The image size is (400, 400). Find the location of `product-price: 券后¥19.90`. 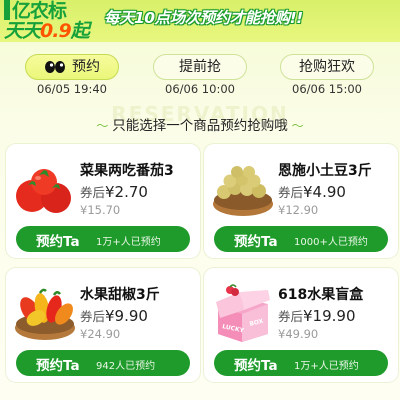

product-price: 券后¥19.90 is located at coordinates (317, 315).